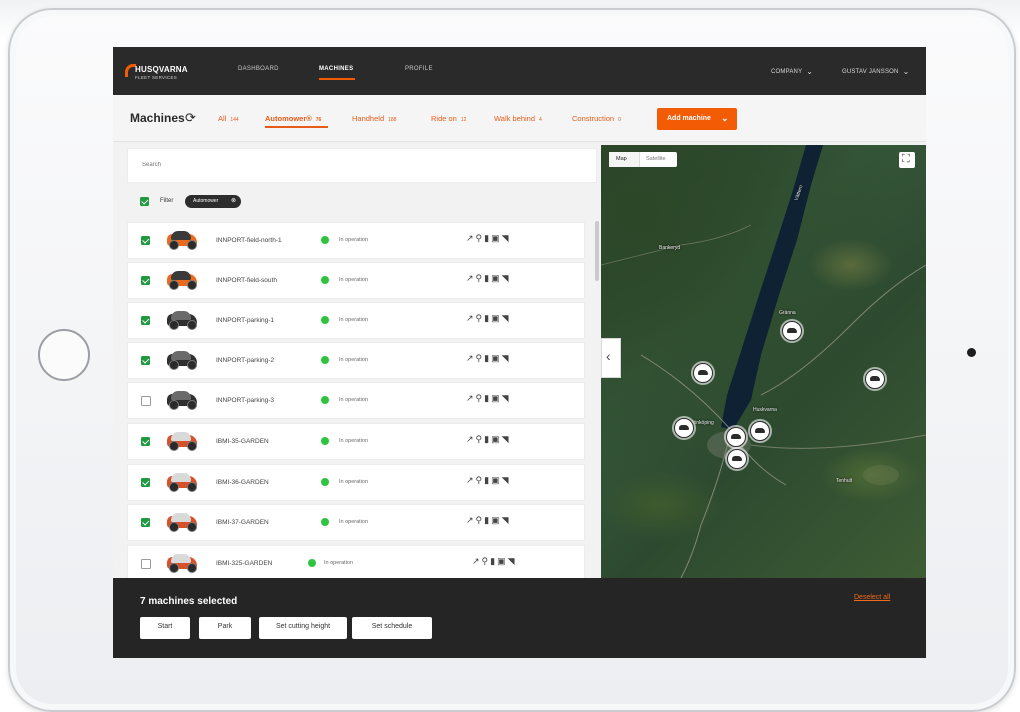 The height and width of the screenshot is (712, 1020). I want to click on nav-machines: MACHINES, so click(336, 69).